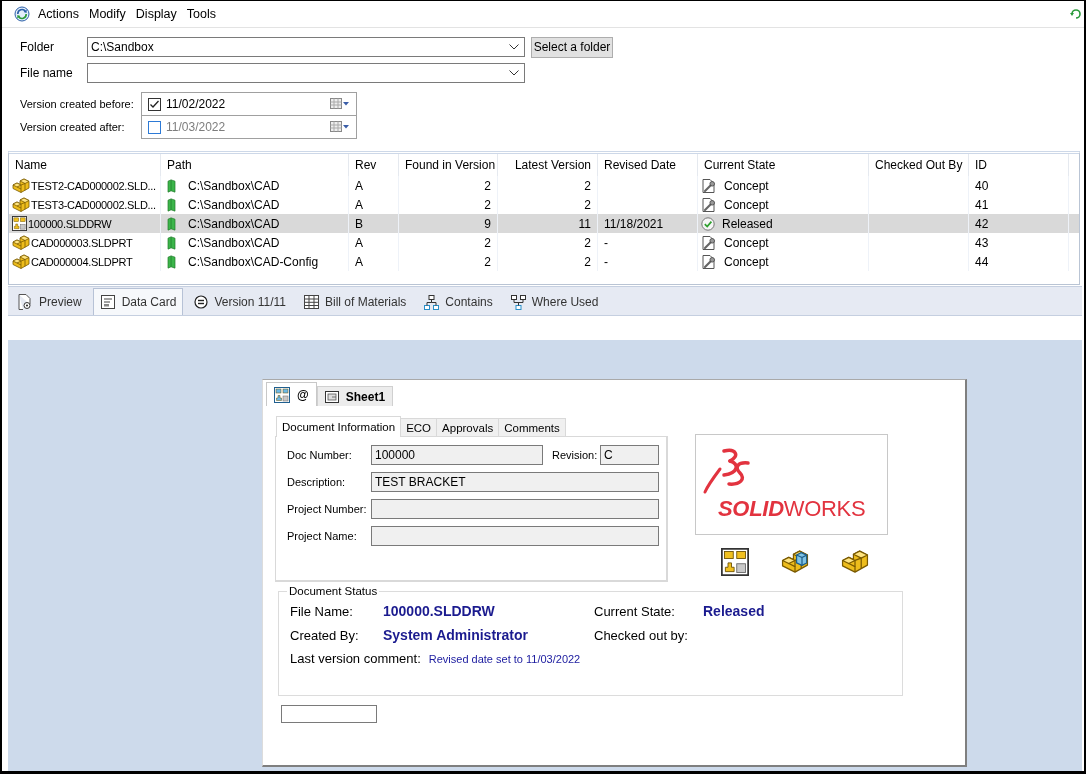  What do you see at coordinates (317, 482) in the screenshot?
I see `field-label: Description:` at bounding box center [317, 482].